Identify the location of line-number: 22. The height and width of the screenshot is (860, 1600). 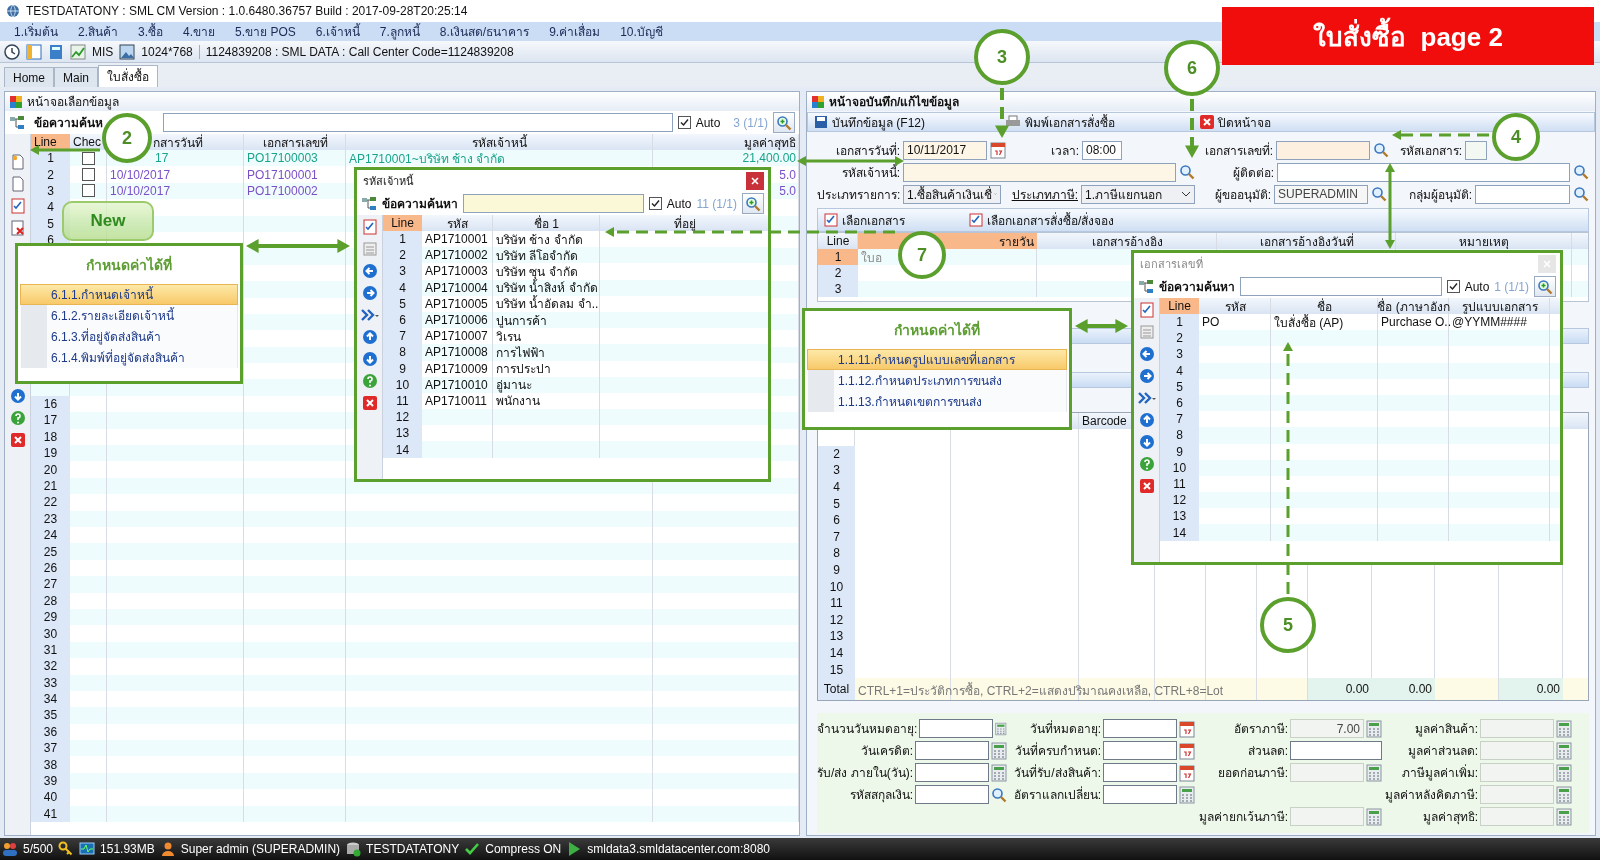
(50, 502).